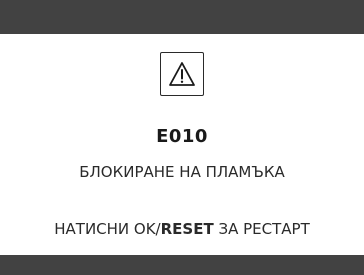 Image resolution: width=364 pixels, height=275 pixels. I want to click on reset-instruction: НАТИСНИ OK/RESET ЗА РЕСТАРТ, so click(182, 229).